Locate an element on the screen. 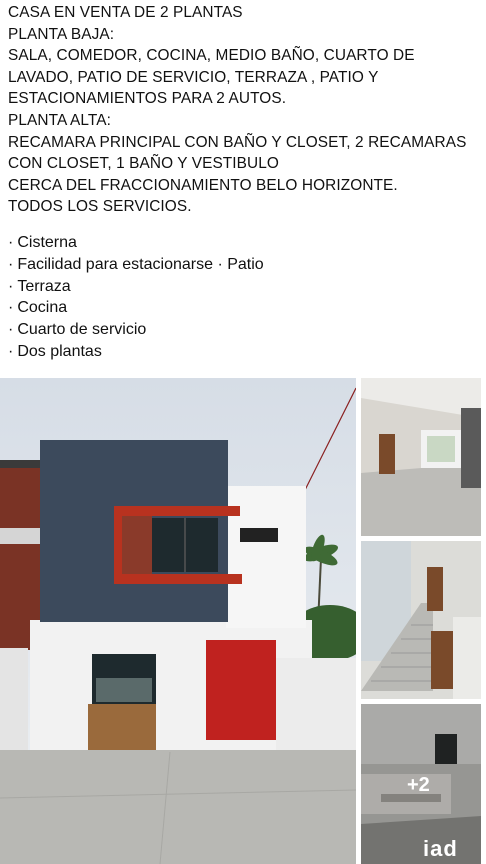  more-photos-overlay: +2 iad is located at coordinates (421, 784).